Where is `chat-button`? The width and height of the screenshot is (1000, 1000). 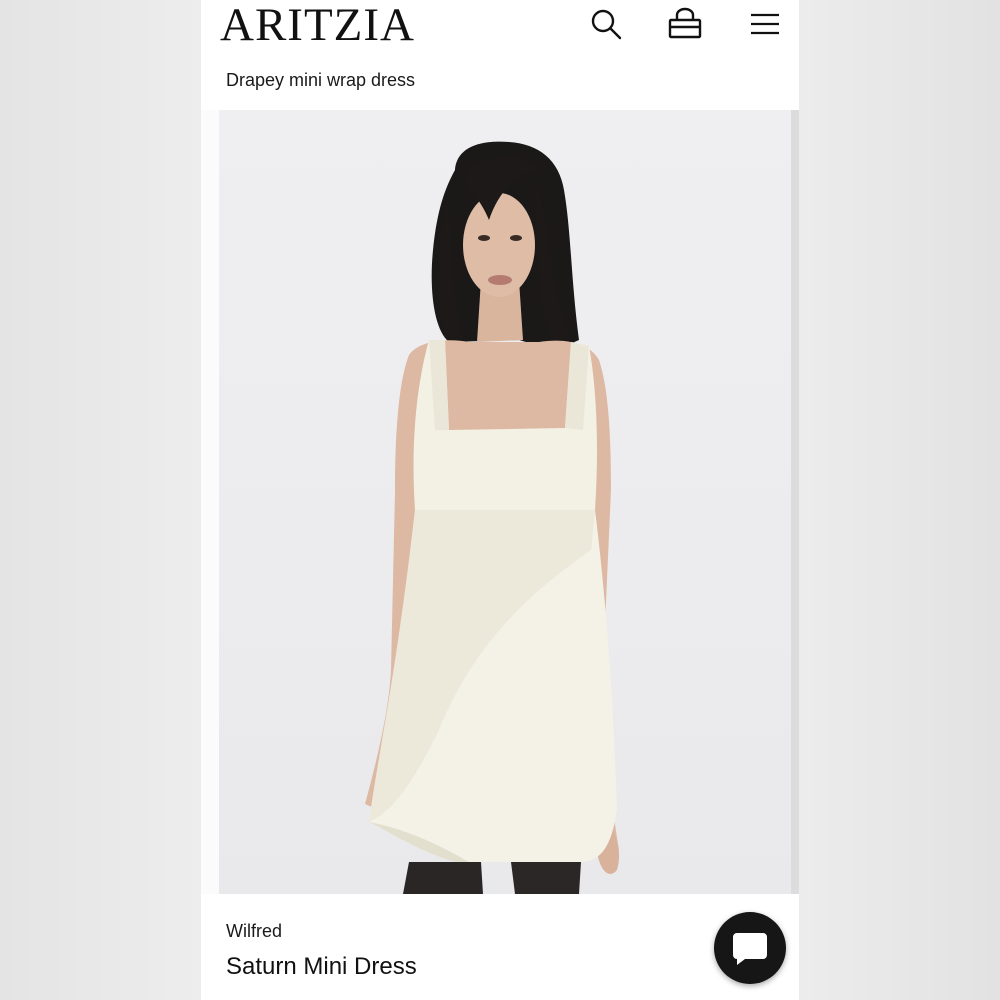
chat-button is located at coordinates (750, 948).